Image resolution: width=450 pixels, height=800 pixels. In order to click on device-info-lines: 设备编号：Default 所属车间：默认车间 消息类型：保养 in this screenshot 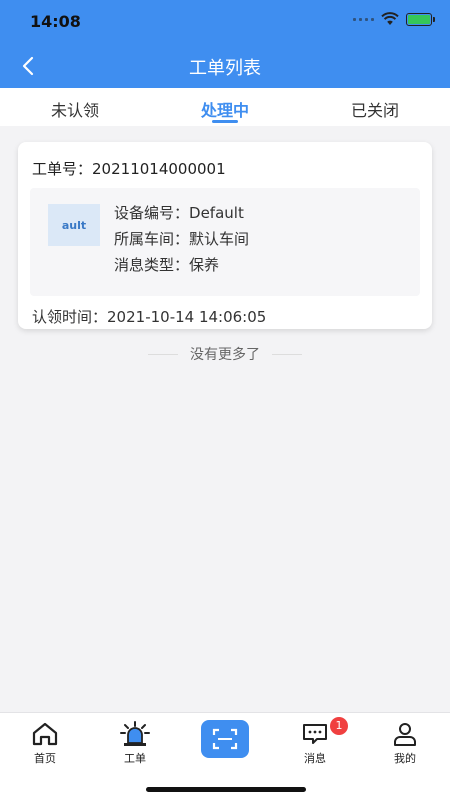, I will do `click(181, 239)`.